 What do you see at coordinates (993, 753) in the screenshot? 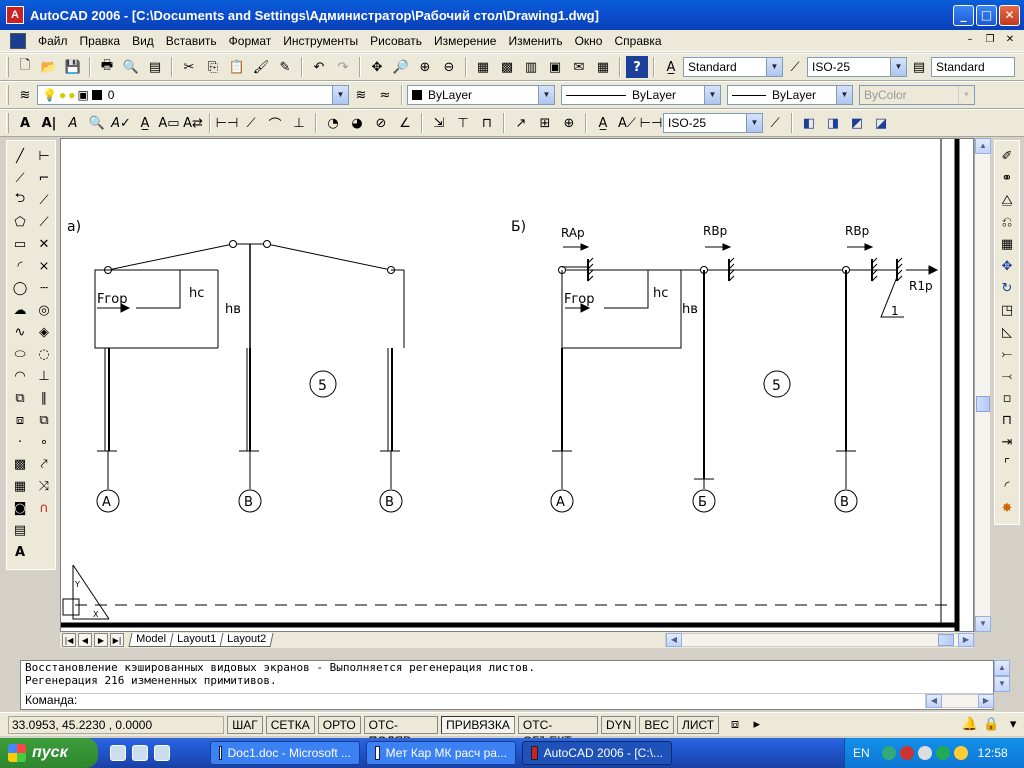
I see `clock: 12:58` at bounding box center [993, 753].